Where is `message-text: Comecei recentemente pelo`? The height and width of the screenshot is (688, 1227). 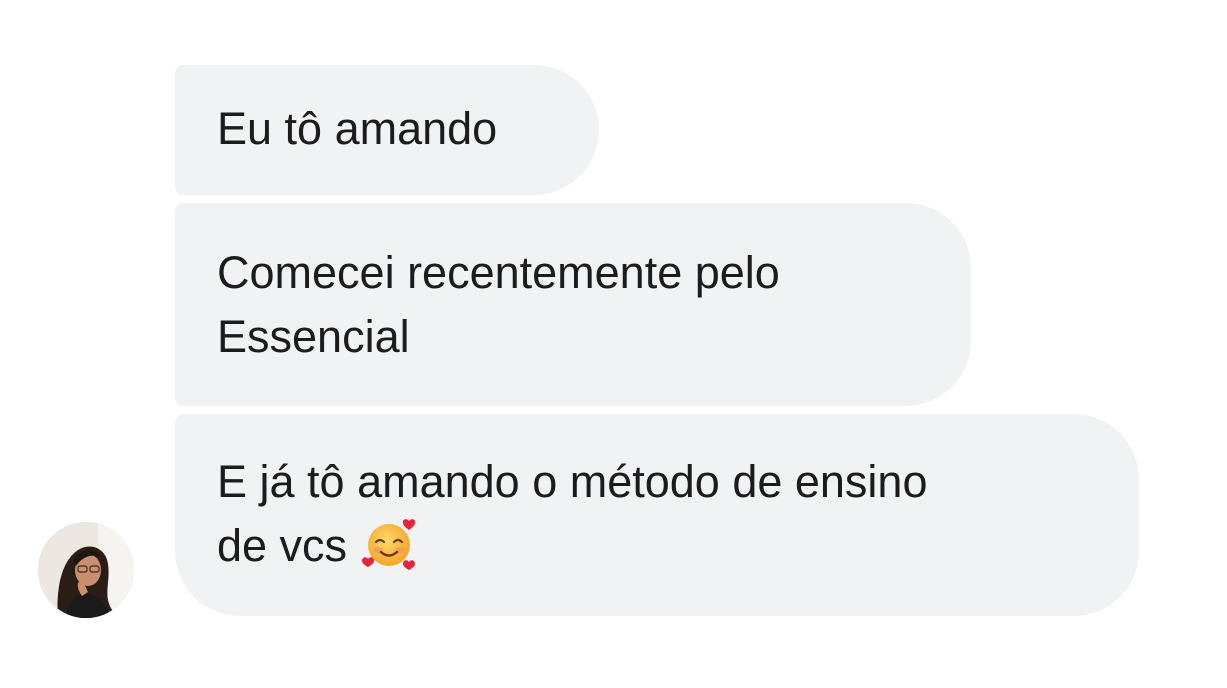
message-text: Comecei recentemente pelo is located at coordinates (498, 272).